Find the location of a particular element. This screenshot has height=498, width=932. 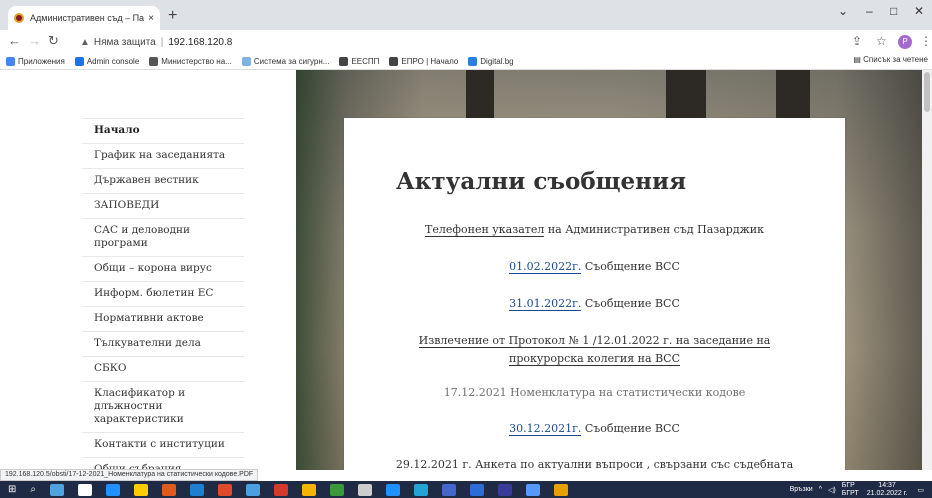

page-scrollbar is located at coordinates (927, 270).